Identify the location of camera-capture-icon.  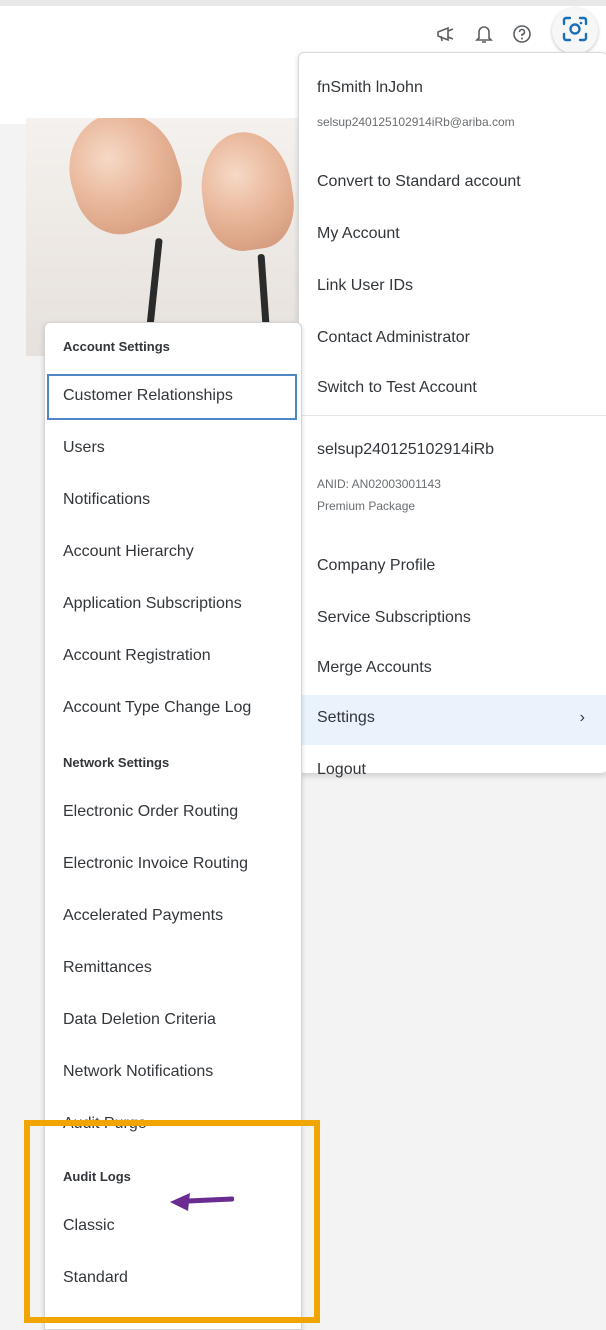
(575, 31).